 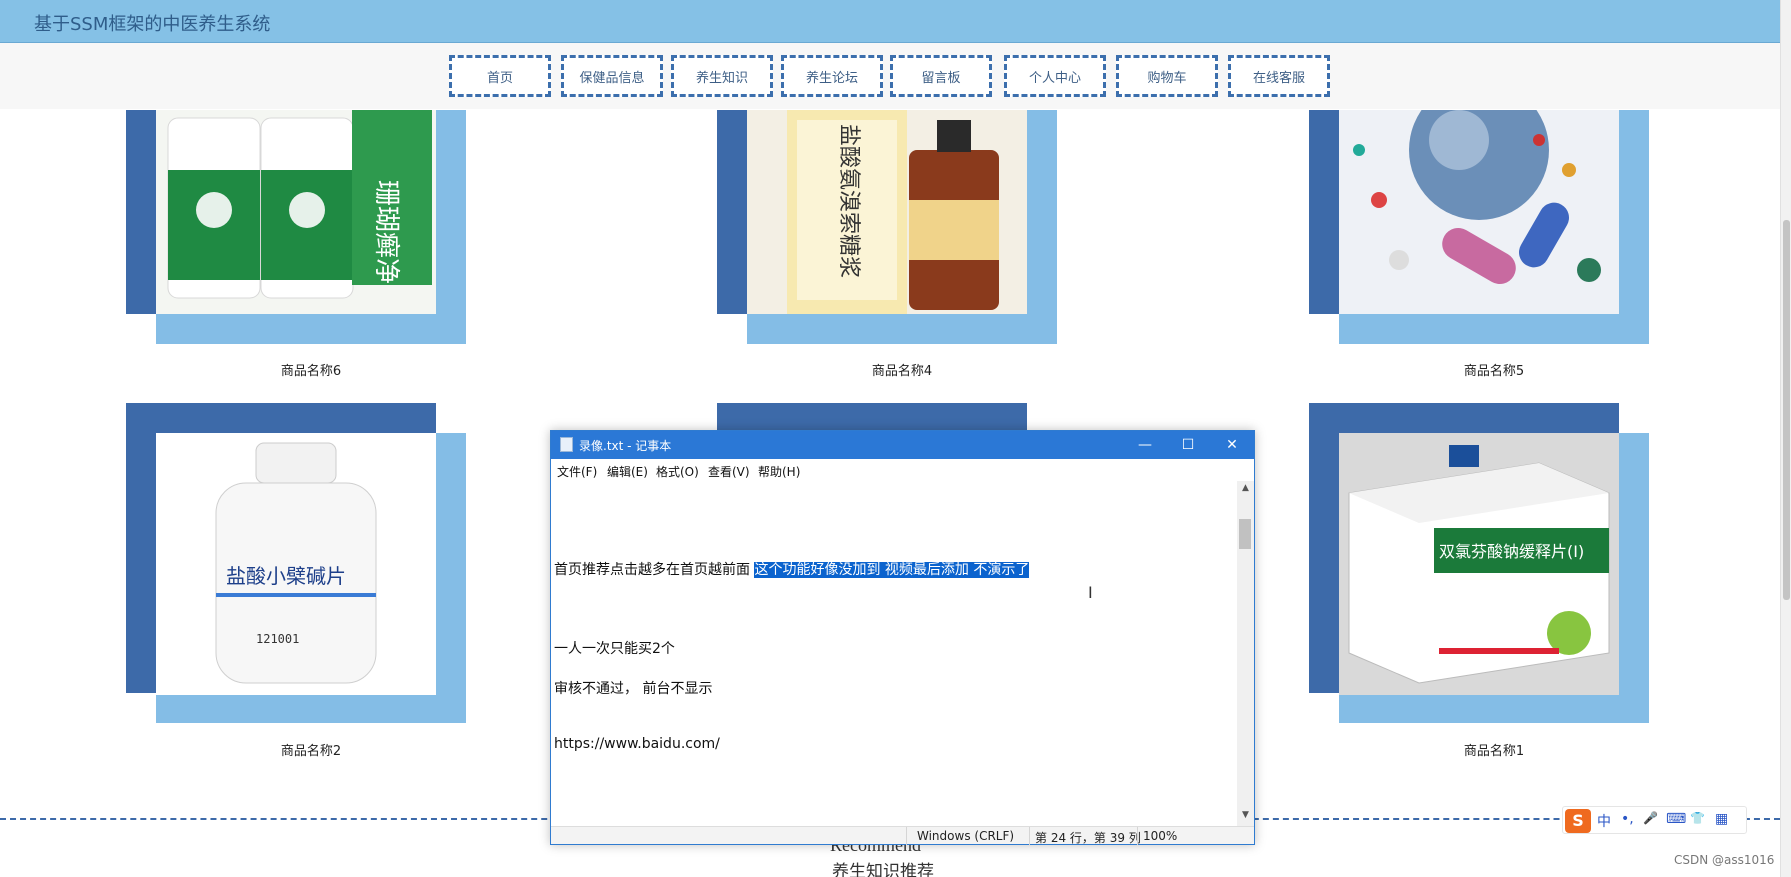 I want to click on product-name: 商品名称6, so click(x=311, y=369).